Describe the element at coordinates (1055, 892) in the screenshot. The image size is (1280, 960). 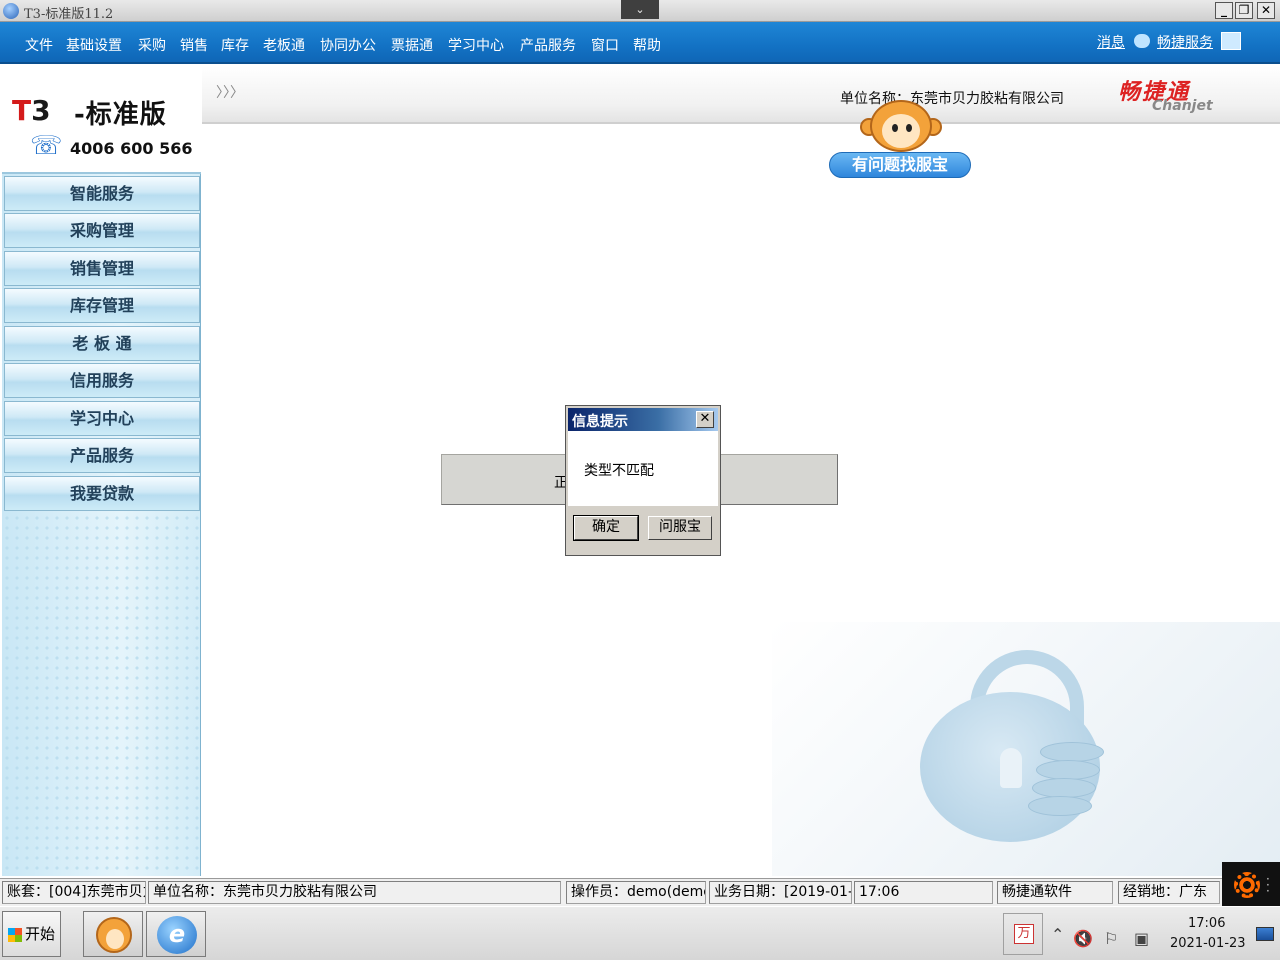
I see `status-software: 畅捷通软件` at that location.